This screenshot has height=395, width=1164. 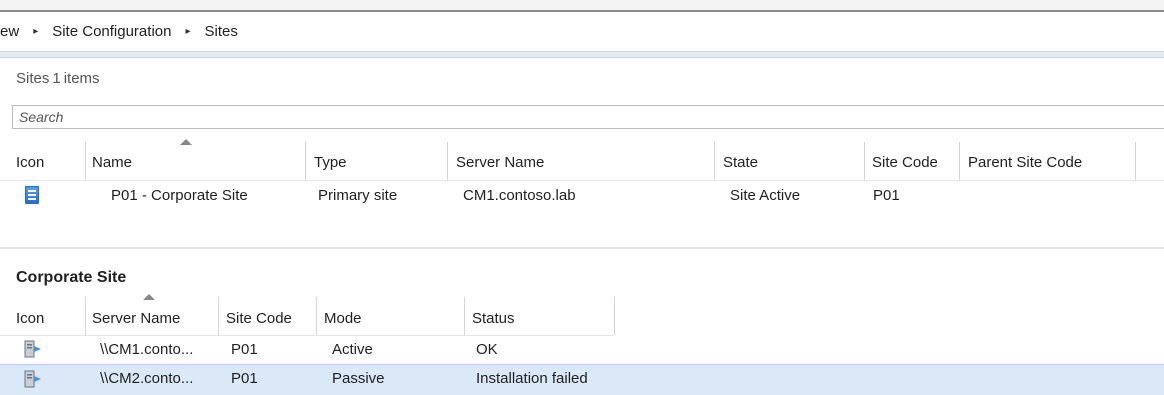 I want to click on list-title-suffix: items, so click(x=81, y=78).